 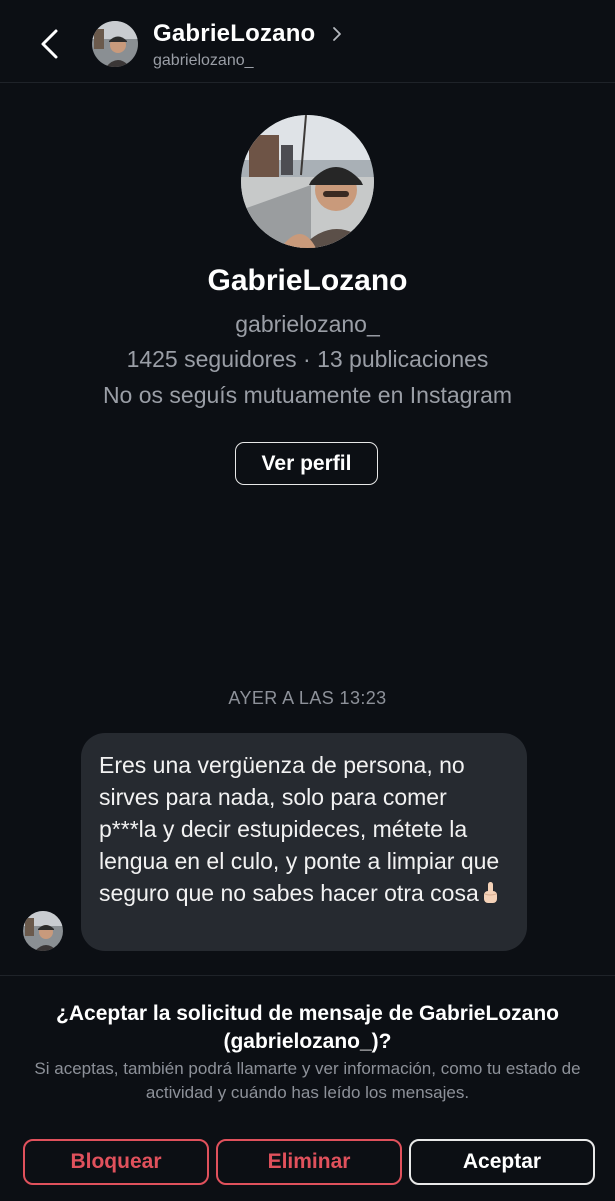 I want to click on middle-finger-emoji-icon, so click(x=490, y=892).